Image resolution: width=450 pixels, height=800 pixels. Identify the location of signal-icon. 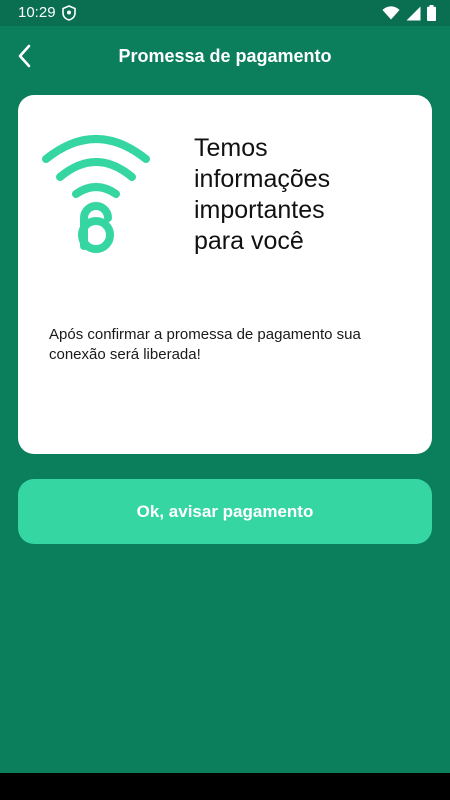
(413, 13).